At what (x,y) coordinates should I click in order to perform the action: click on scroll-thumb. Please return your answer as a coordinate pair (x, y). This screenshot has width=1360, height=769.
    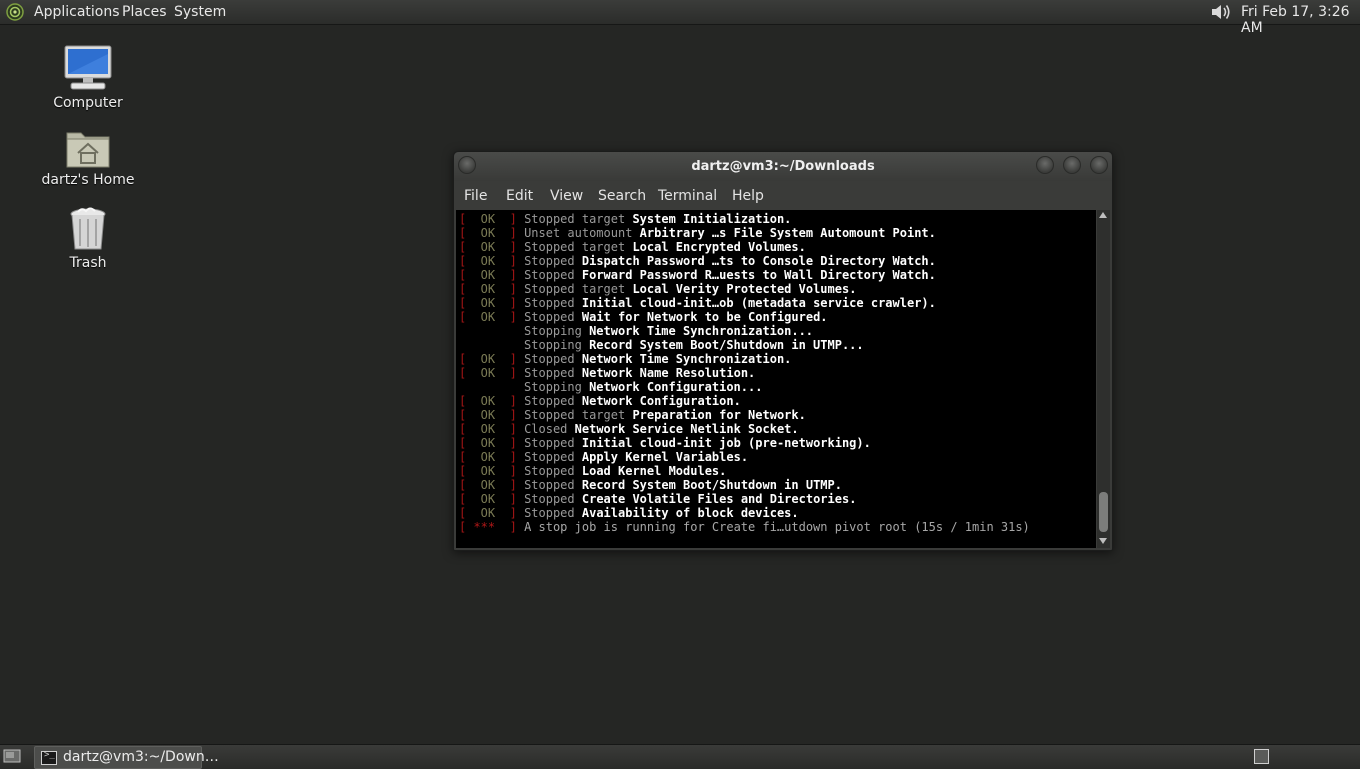
    Looking at the image, I should click on (1103, 512).